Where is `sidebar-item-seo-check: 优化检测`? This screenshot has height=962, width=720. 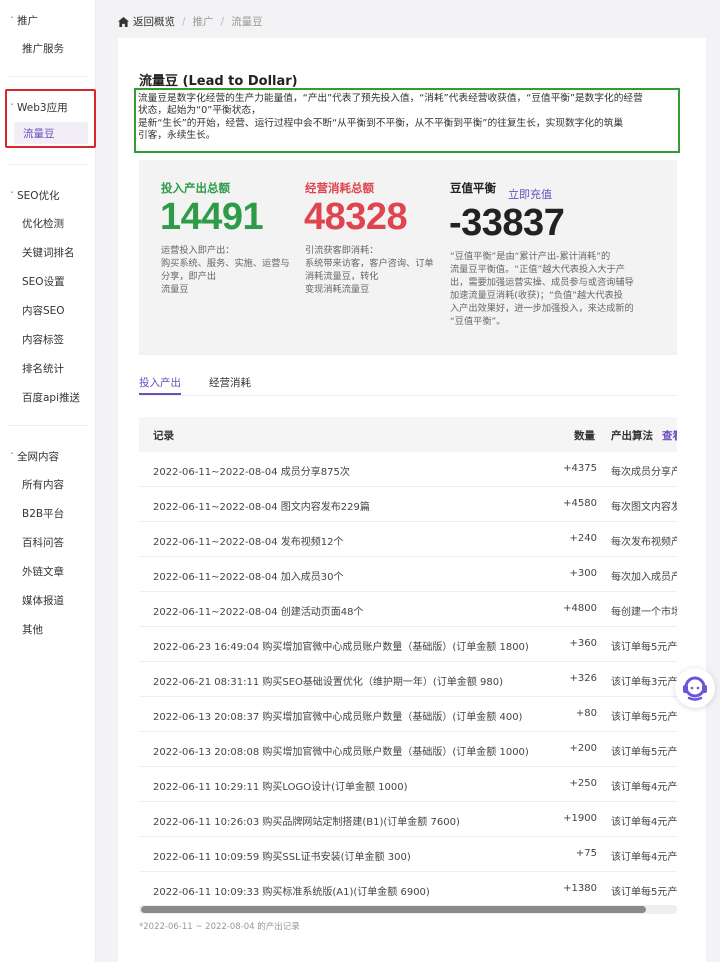
sidebar-item-seo-check: 优化检测 is located at coordinates (43, 223).